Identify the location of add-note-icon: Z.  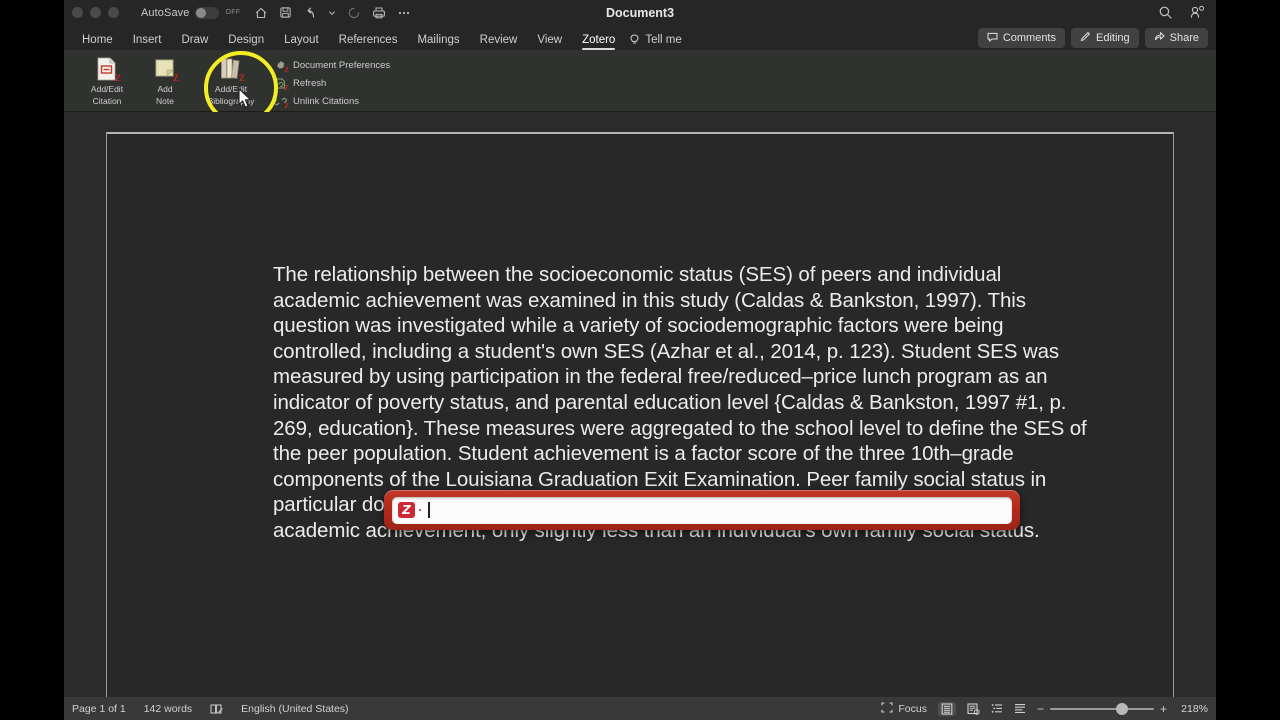
(165, 69).